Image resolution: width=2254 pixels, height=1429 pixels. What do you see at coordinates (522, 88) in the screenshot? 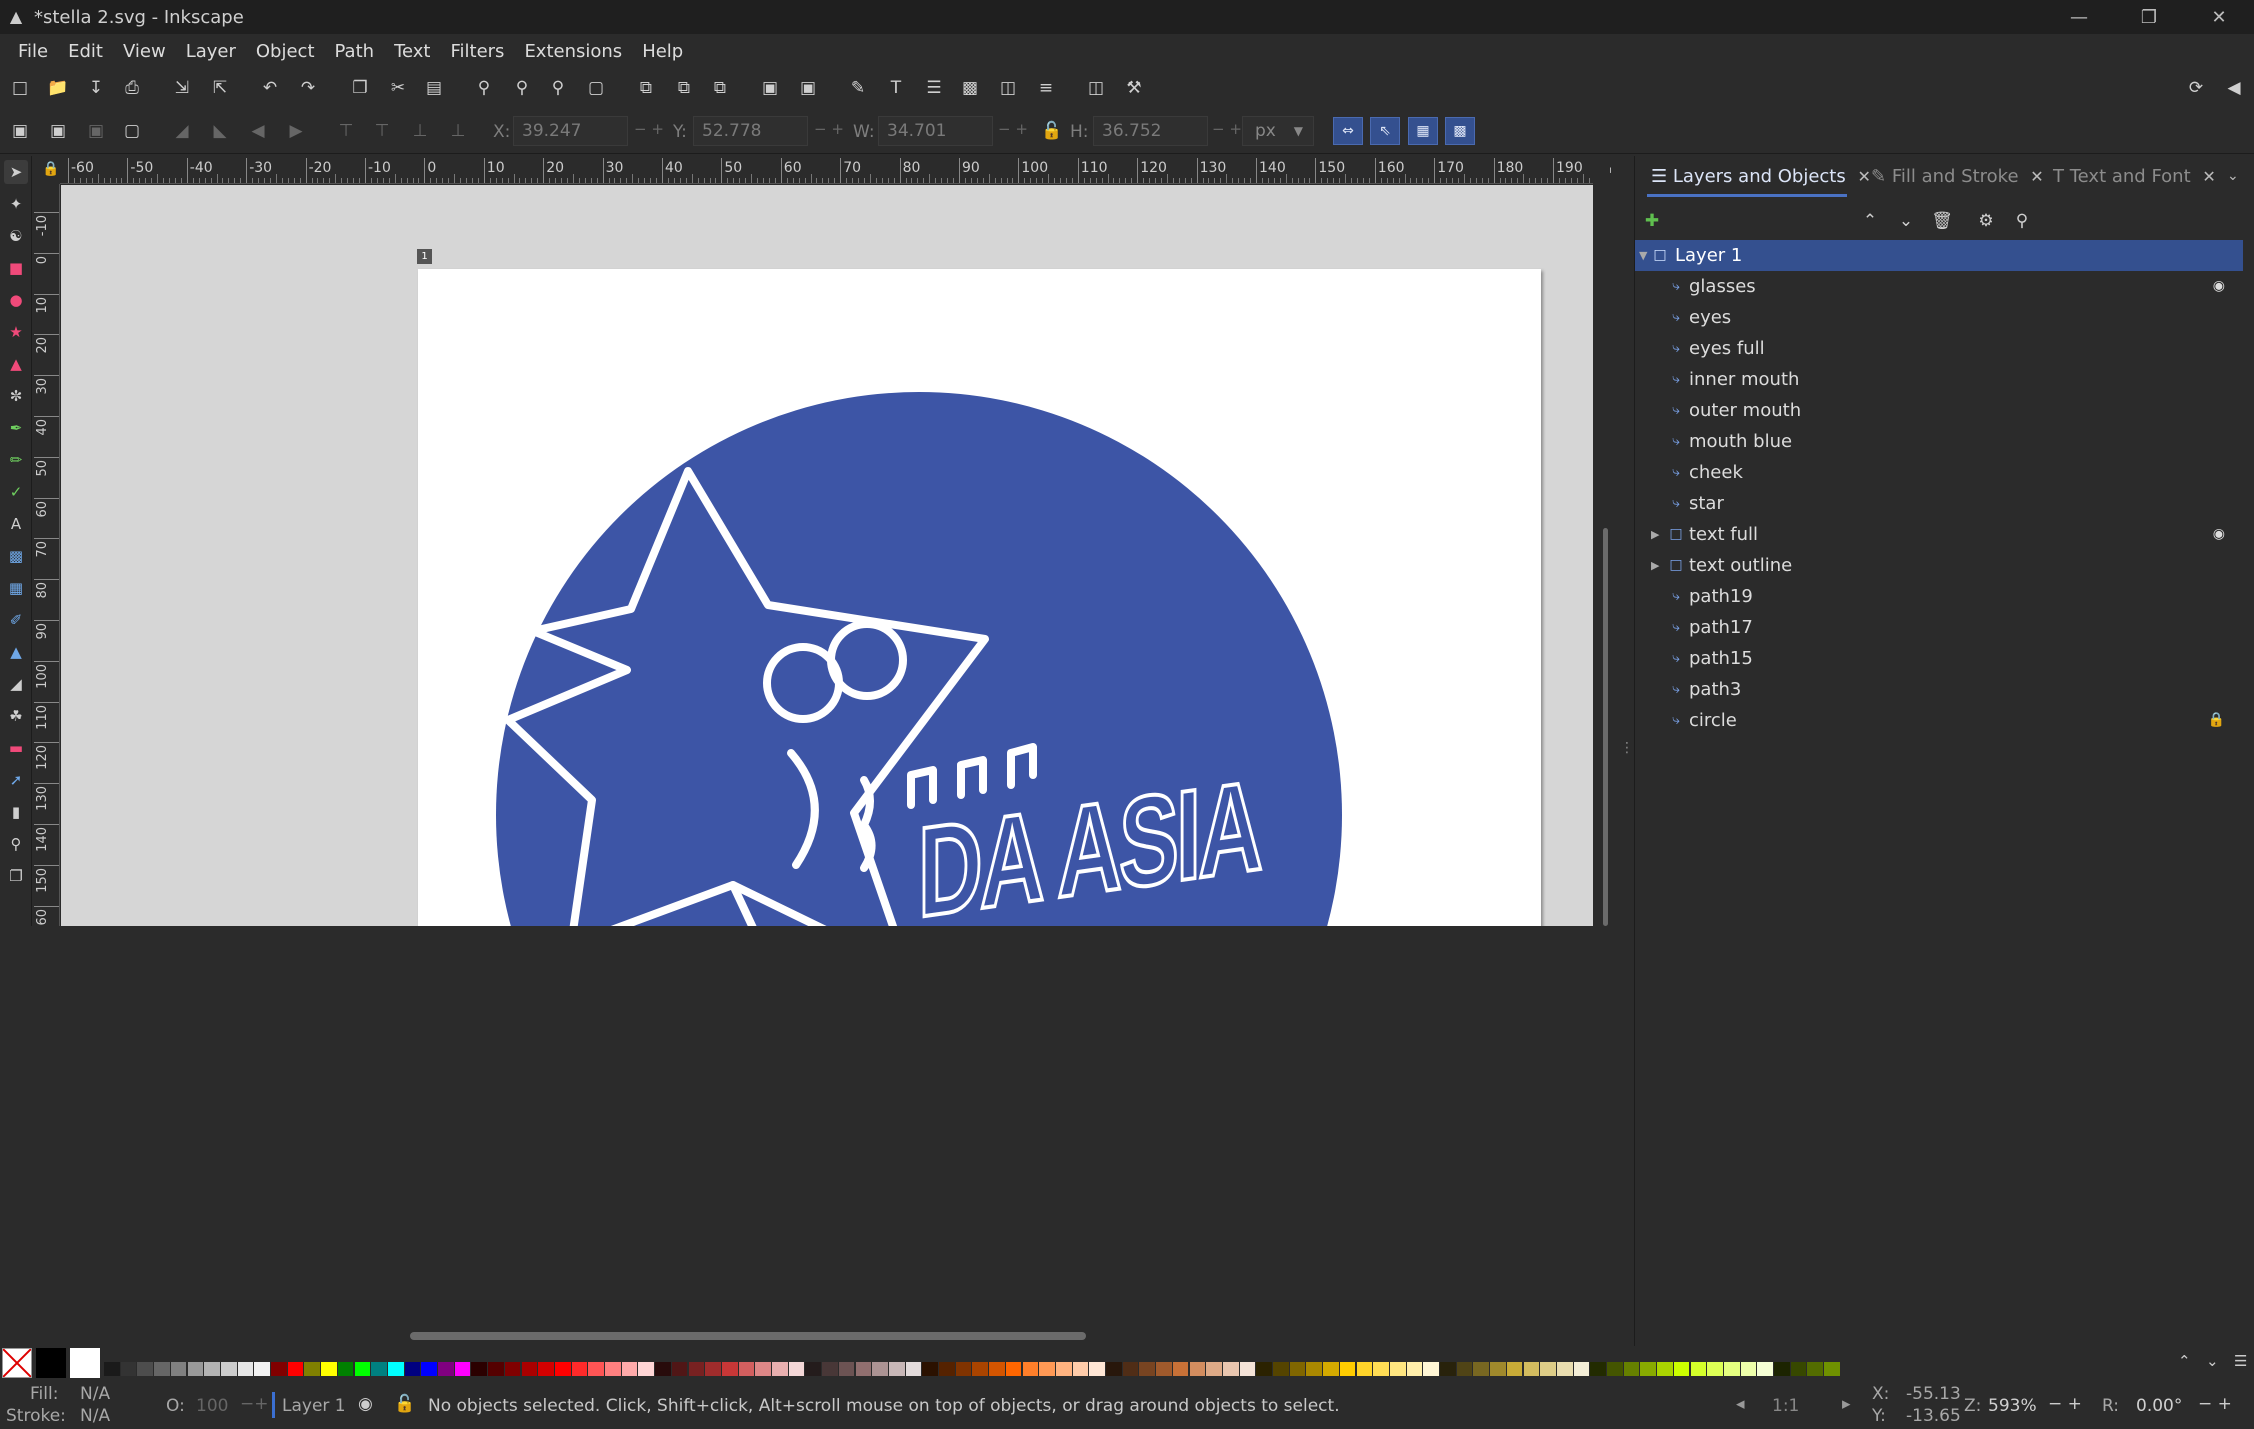
I see `zoom-drawing-icon: ⚲` at bounding box center [522, 88].